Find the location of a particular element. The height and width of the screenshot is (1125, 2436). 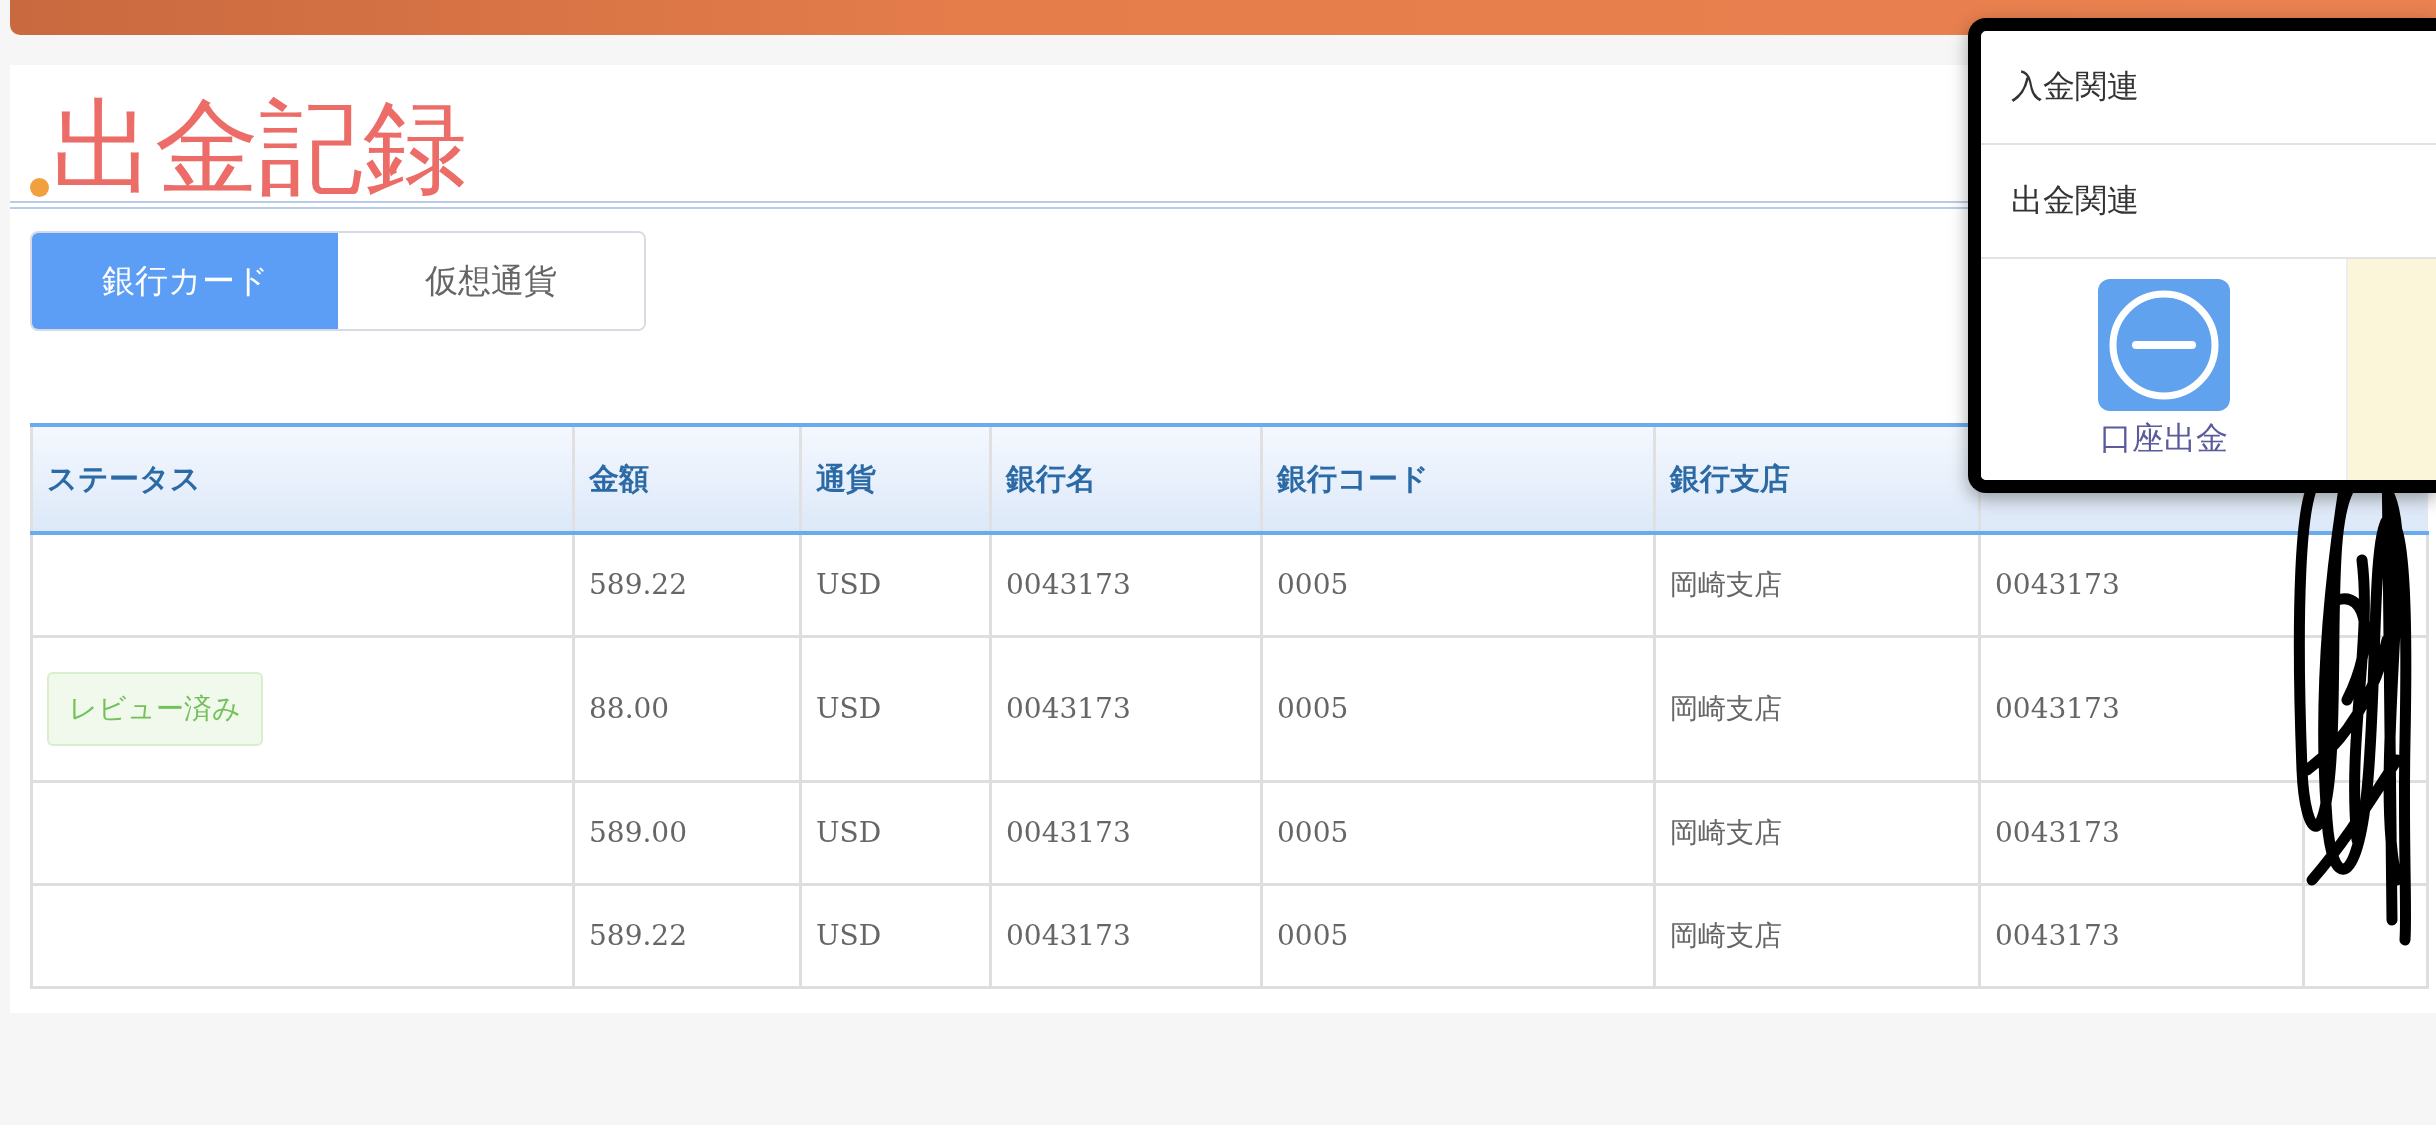

column-header: 銀行支店 is located at coordinates (1817, 479).